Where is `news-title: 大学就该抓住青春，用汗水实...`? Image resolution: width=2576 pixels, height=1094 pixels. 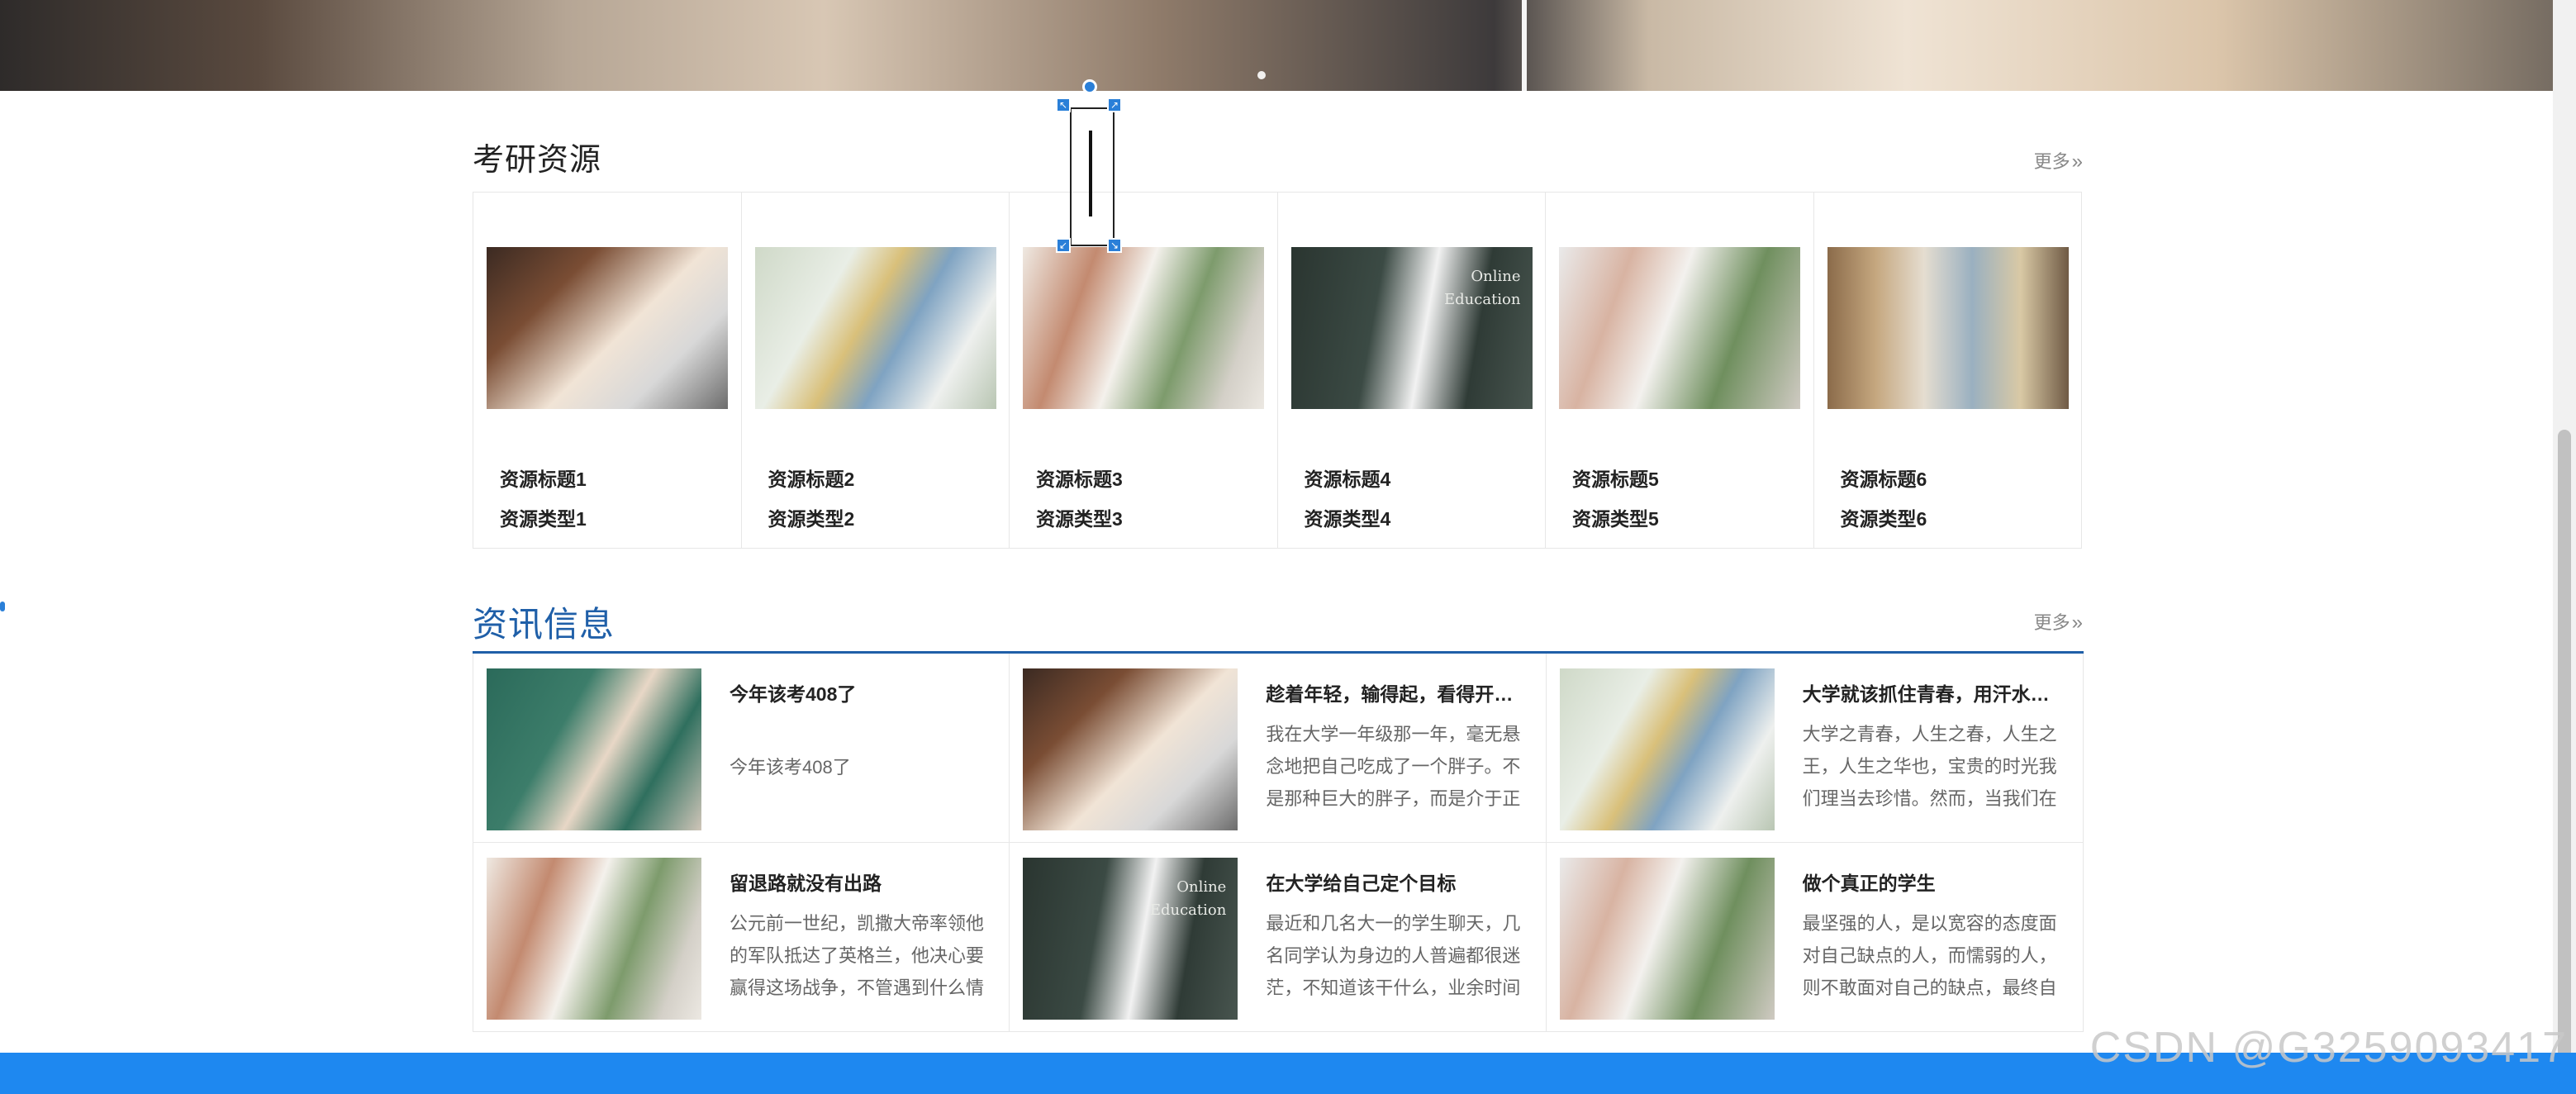 news-title: 大学就该抓住青春，用汗水实... is located at coordinates (1934, 692).